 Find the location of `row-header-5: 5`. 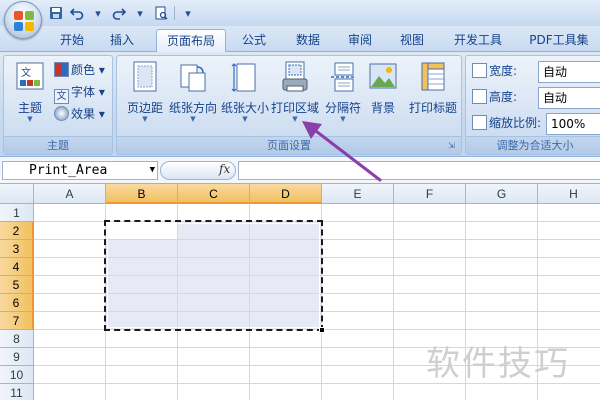

row-header-5: 5 is located at coordinates (17, 285).